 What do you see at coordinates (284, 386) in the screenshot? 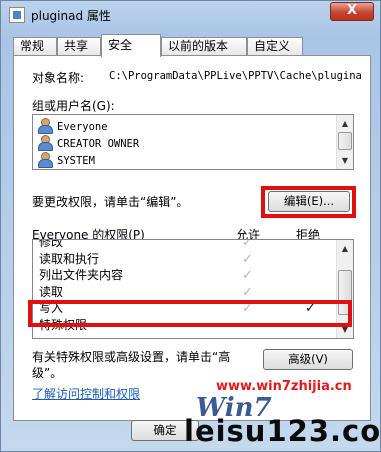
I see `watermark-url: www.win7zhijia.cn` at bounding box center [284, 386].